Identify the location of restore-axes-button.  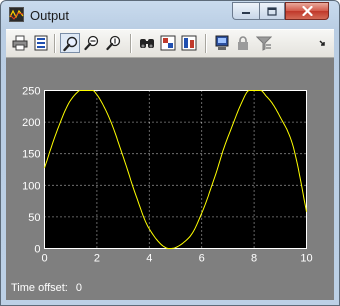
(189, 43).